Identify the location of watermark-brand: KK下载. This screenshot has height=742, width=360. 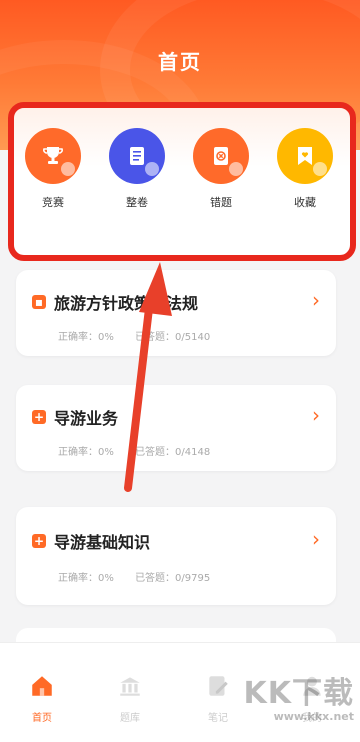
(298, 693).